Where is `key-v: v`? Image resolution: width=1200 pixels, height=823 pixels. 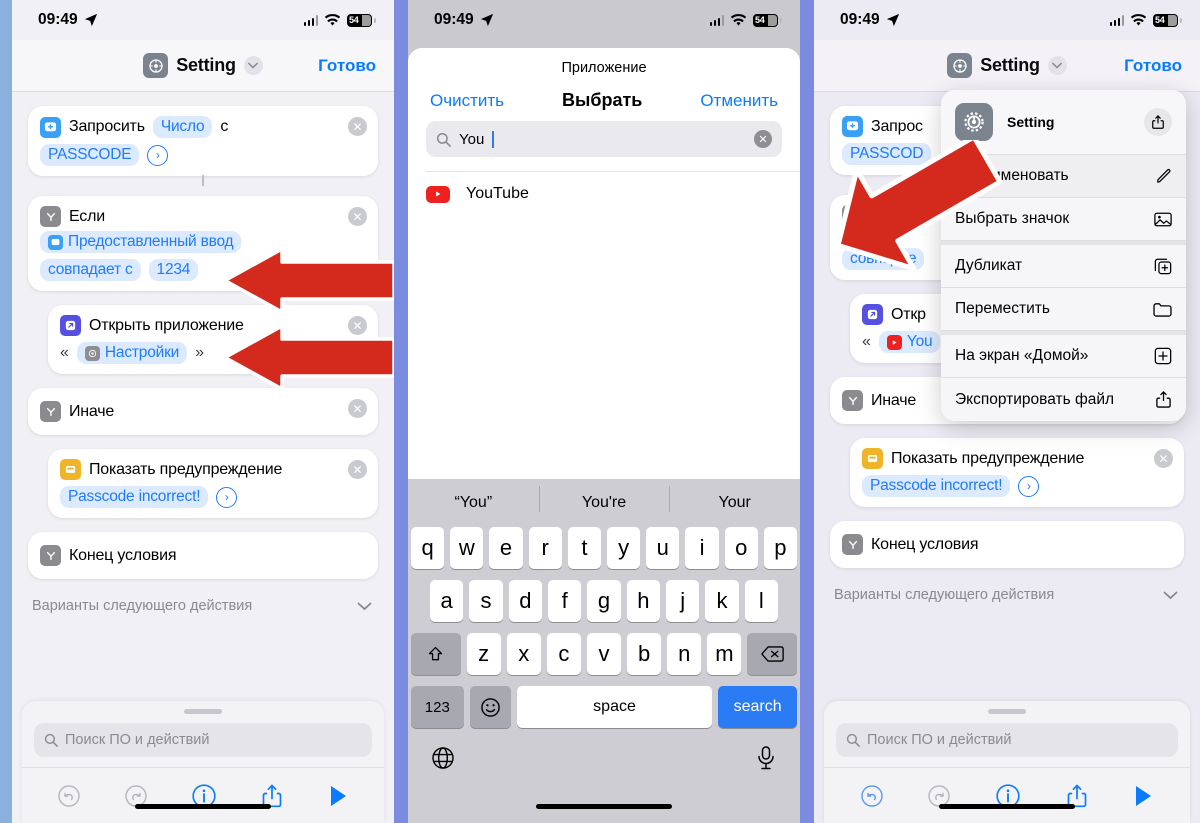 key-v: v is located at coordinates (604, 654).